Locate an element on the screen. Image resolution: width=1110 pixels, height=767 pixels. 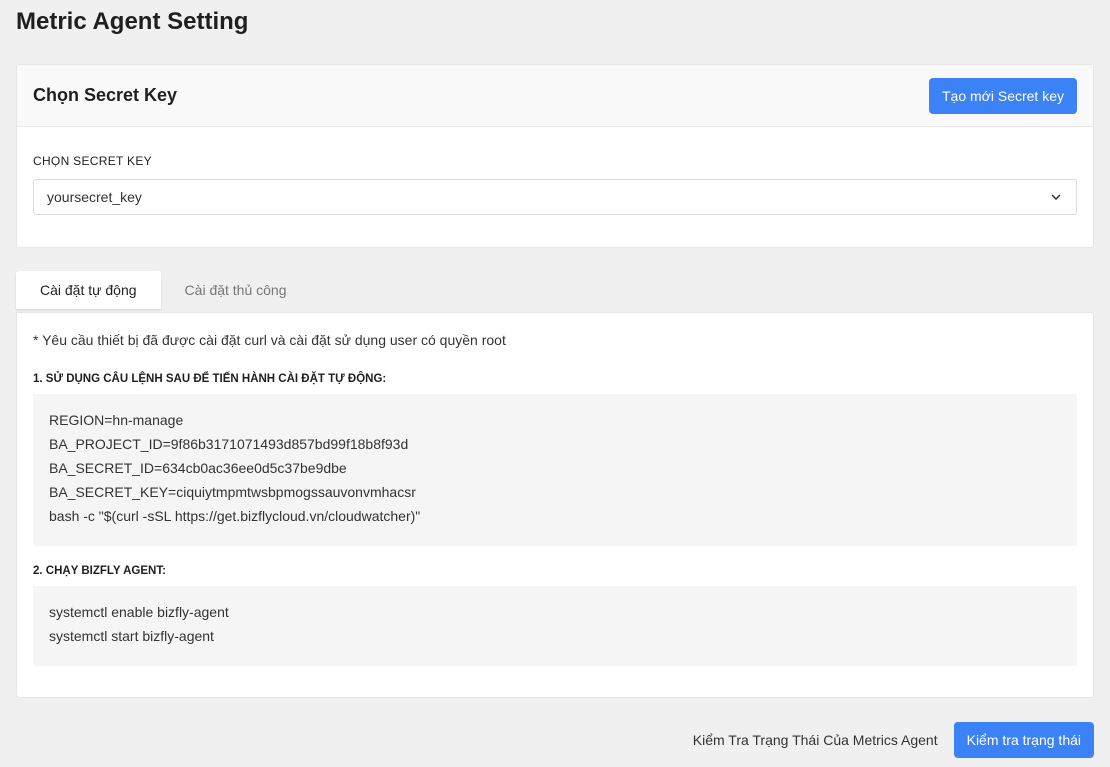
check-status-button: Kiểm tra trạng thái is located at coordinates (1023, 740).